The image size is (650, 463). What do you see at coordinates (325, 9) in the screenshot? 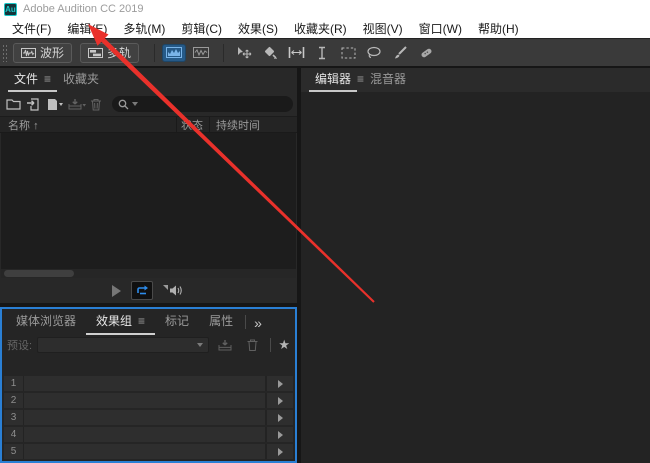
I see `title-bar: Au Adobe Audition CC 2019` at bounding box center [325, 9].